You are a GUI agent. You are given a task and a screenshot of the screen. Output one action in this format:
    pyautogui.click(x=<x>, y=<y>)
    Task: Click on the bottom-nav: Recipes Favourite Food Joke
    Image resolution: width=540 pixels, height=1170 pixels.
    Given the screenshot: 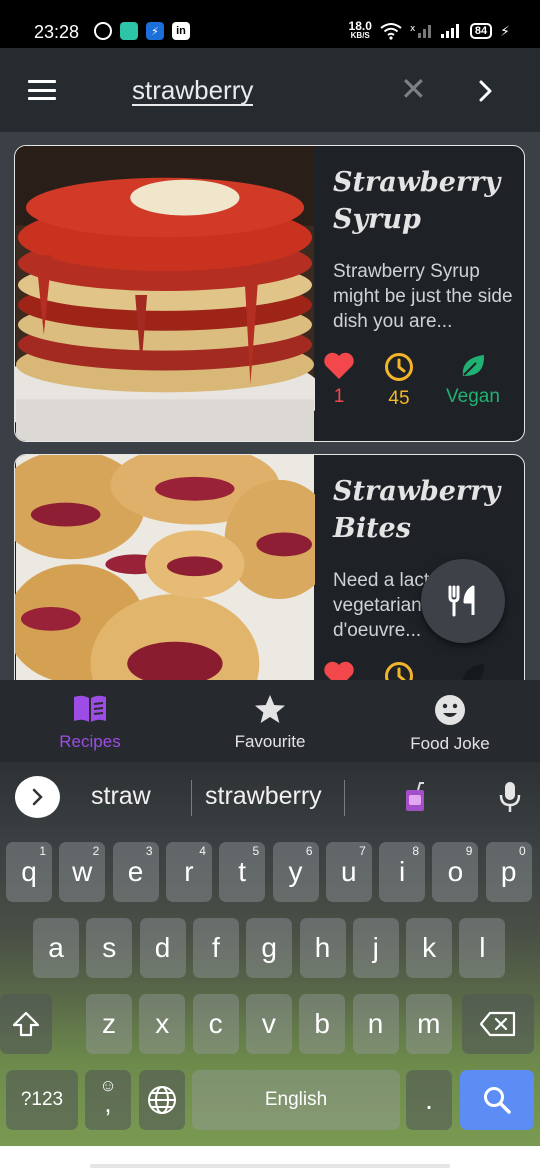 What is the action you would take?
    pyautogui.click(x=270, y=721)
    